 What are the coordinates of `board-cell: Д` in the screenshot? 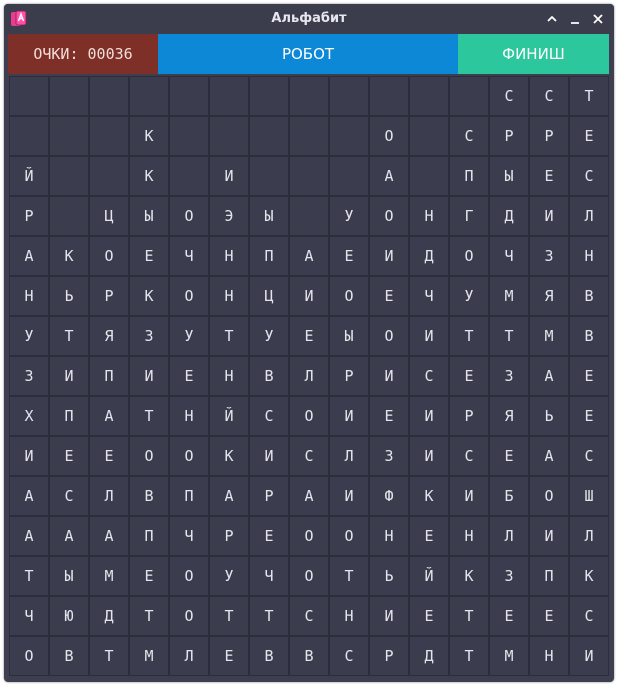 It's located at (509, 216).